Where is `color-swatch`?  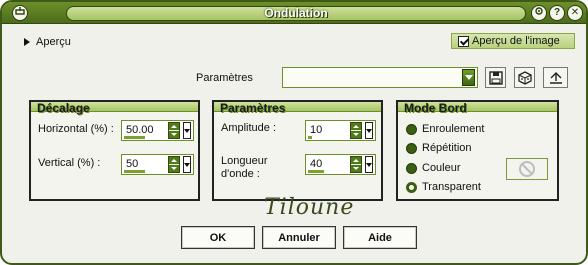
color-swatch is located at coordinates (527, 169).